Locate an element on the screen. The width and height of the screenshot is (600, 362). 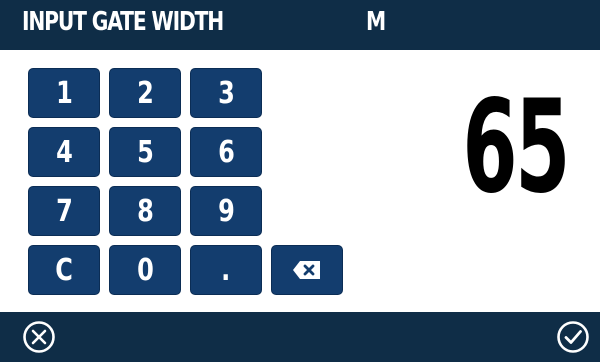
key-0-label: 0 is located at coordinates (145, 270).